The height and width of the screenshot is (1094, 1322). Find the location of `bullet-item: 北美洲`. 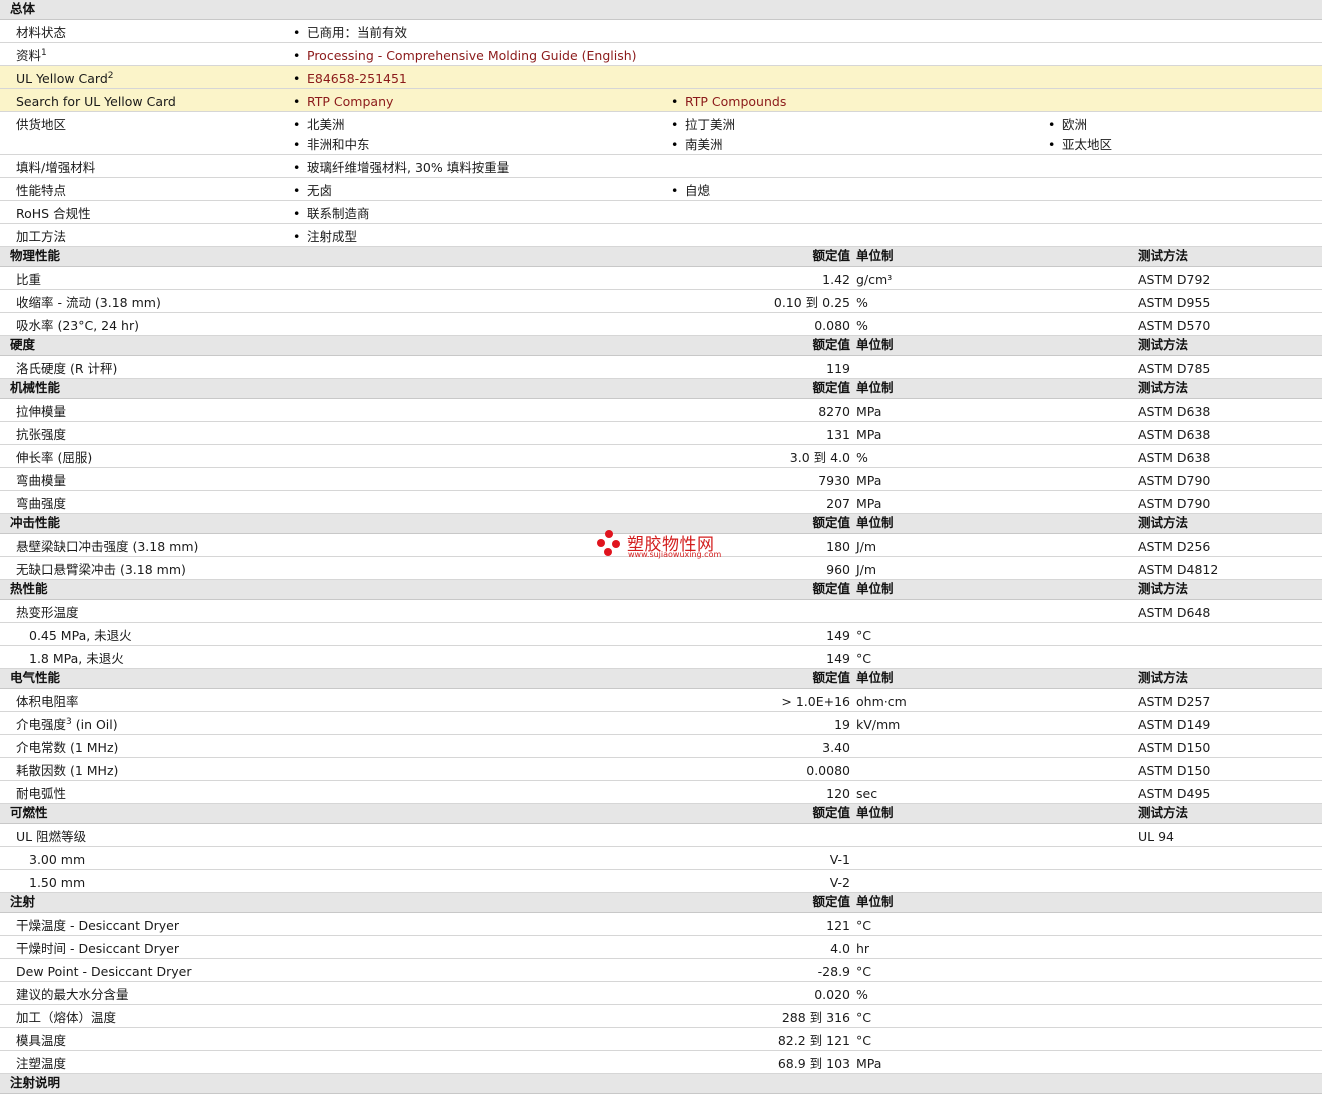

bullet-item: 北美洲 is located at coordinates (318, 124).